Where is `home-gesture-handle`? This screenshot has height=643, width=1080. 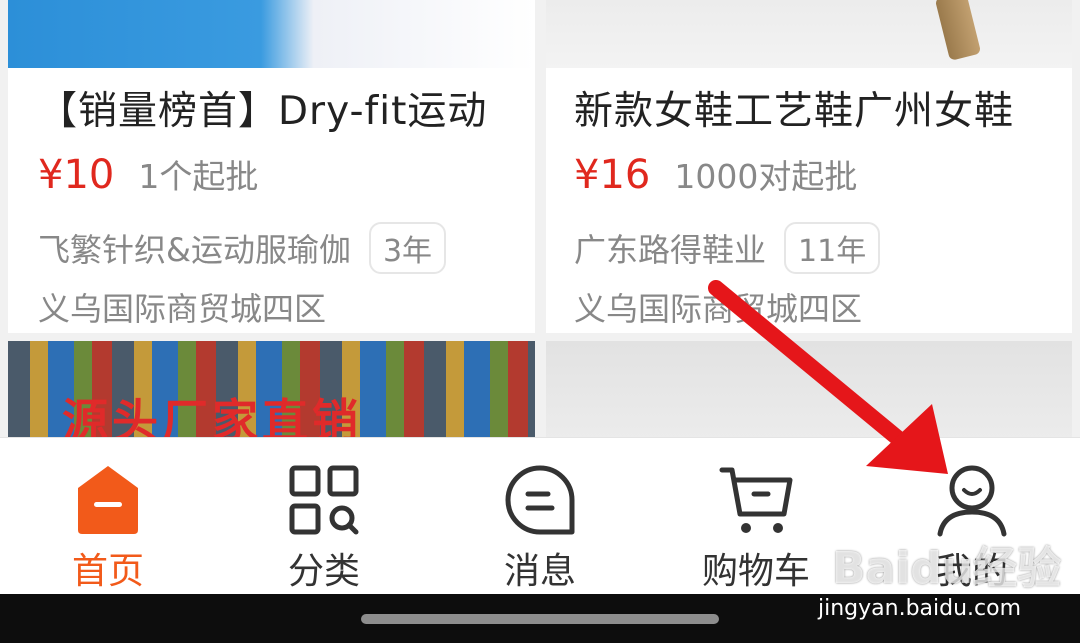
home-gesture-handle is located at coordinates (540, 619).